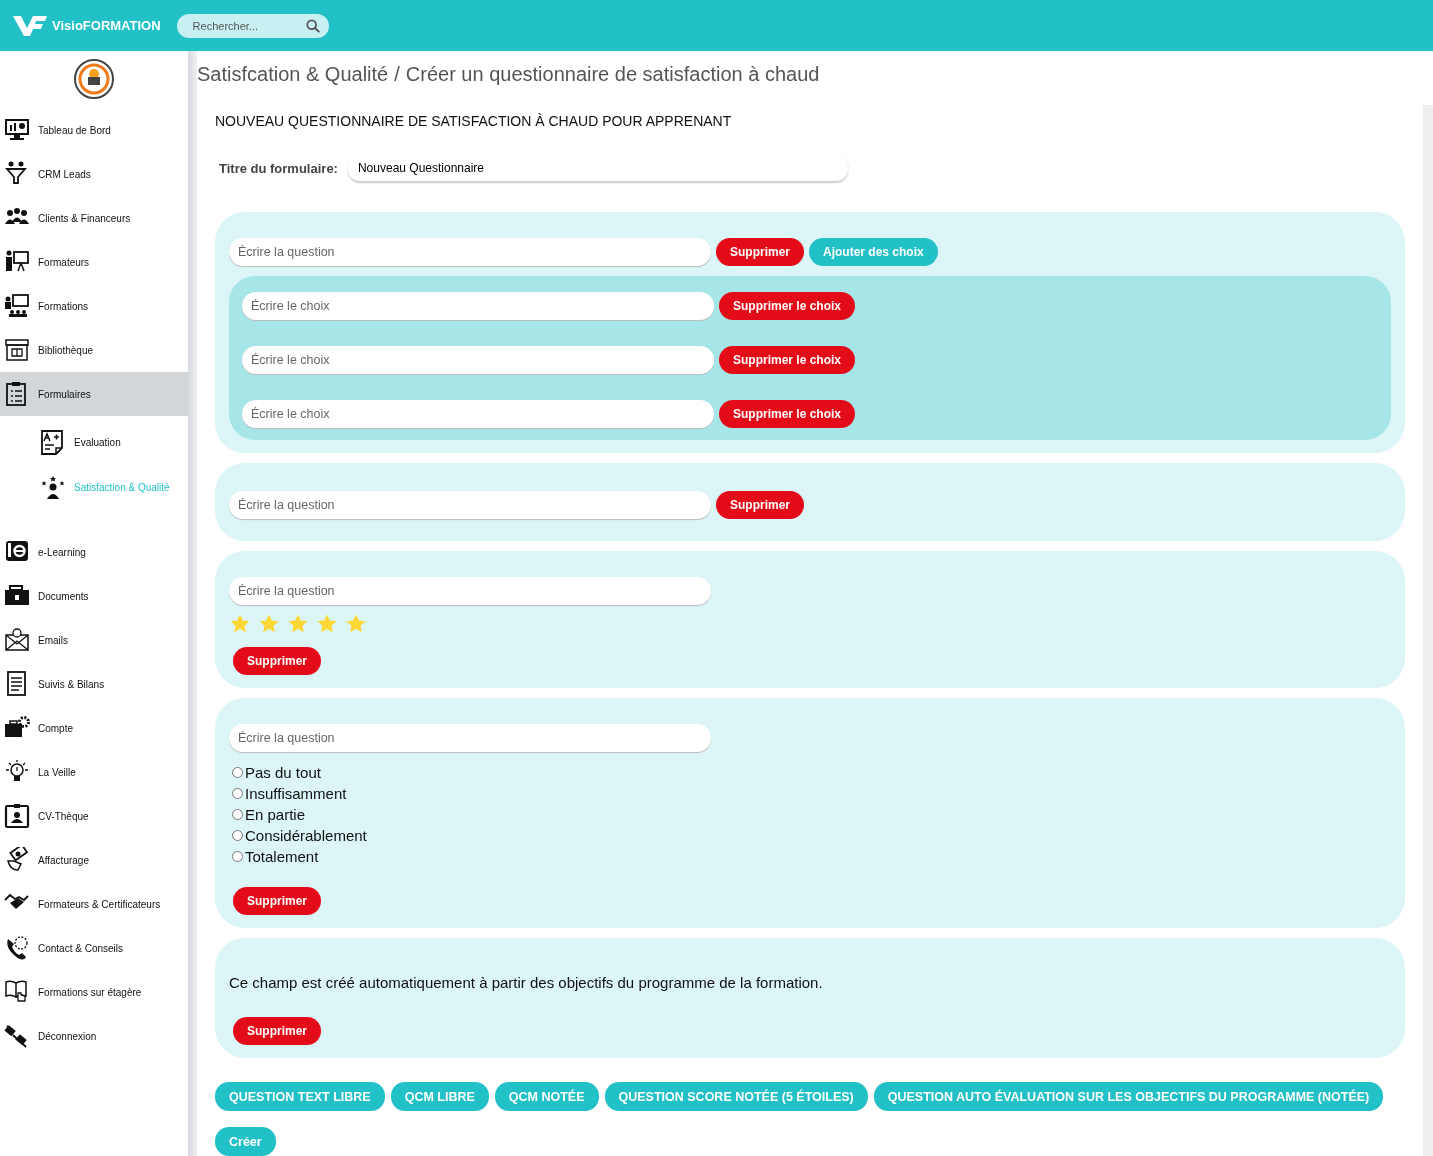 The width and height of the screenshot is (1433, 1156). I want to click on classroom-icon, so click(17, 306).